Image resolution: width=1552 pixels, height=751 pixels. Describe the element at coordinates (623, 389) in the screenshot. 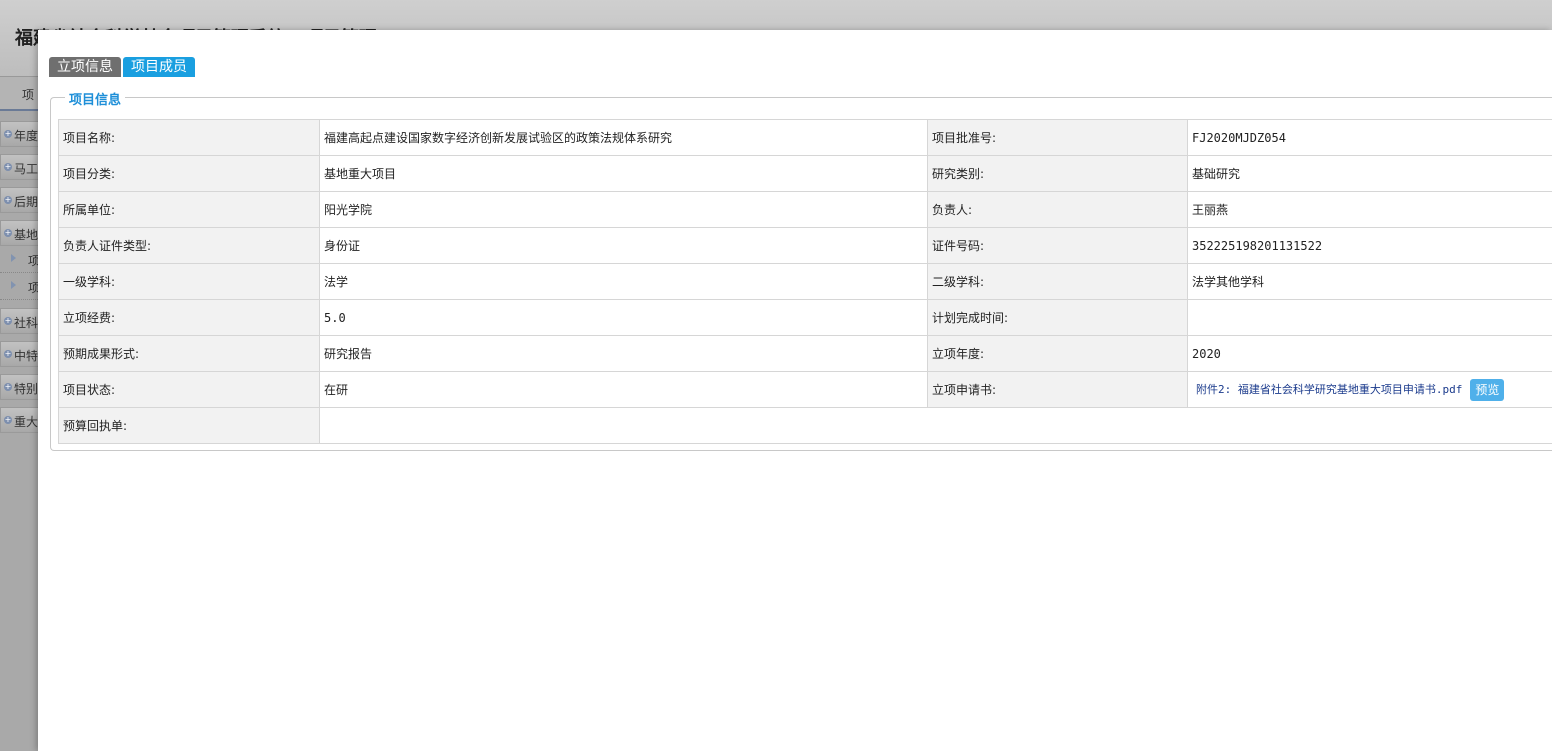

I see `project-status-value: 在研` at that location.